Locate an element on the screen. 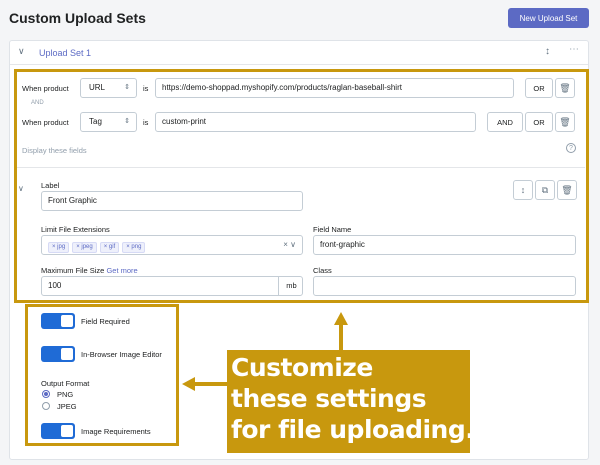 The width and height of the screenshot is (600, 465). callout-line: these settings is located at coordinates (329, 398).